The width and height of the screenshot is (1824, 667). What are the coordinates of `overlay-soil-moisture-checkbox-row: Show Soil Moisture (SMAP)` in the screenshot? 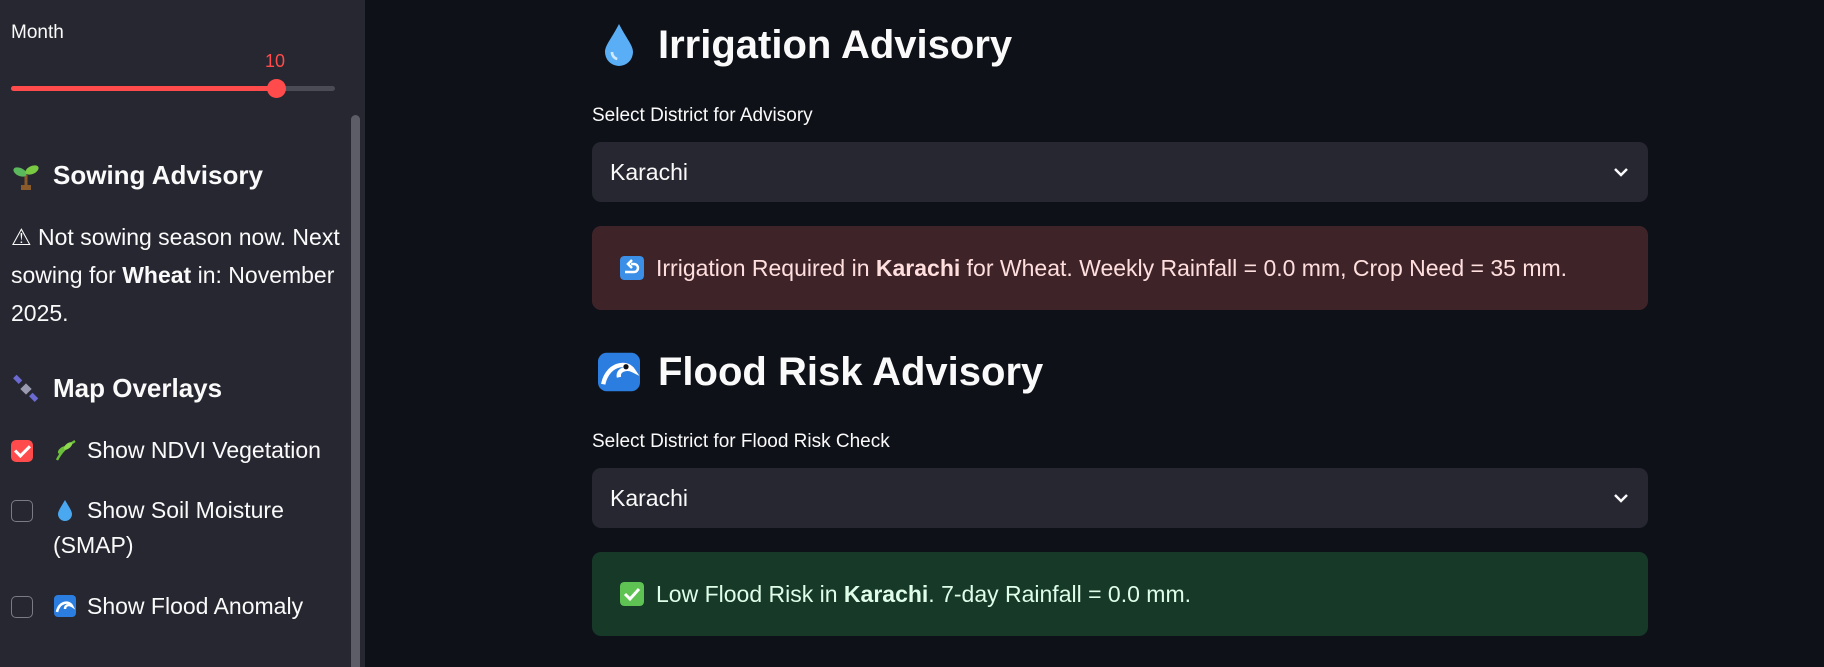 It's located at (181, 530).